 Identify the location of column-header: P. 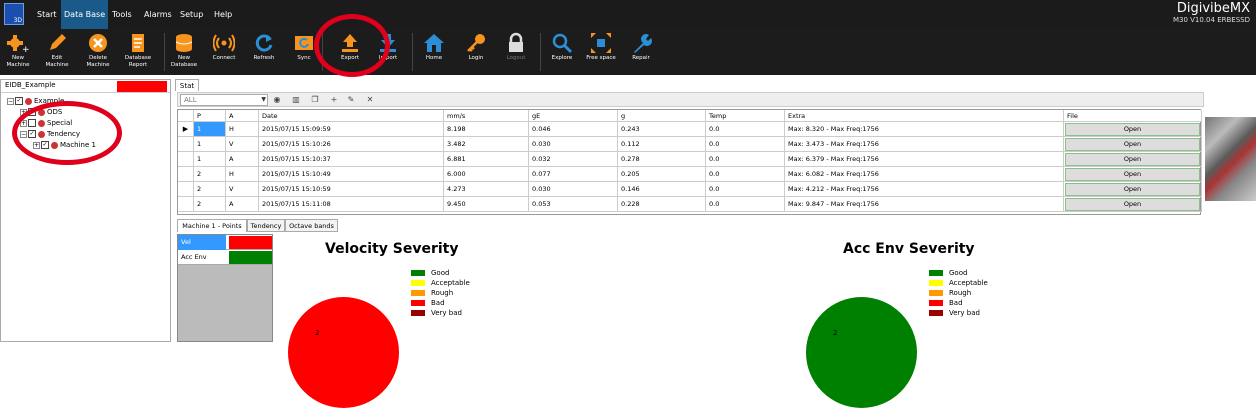
(210, 116).